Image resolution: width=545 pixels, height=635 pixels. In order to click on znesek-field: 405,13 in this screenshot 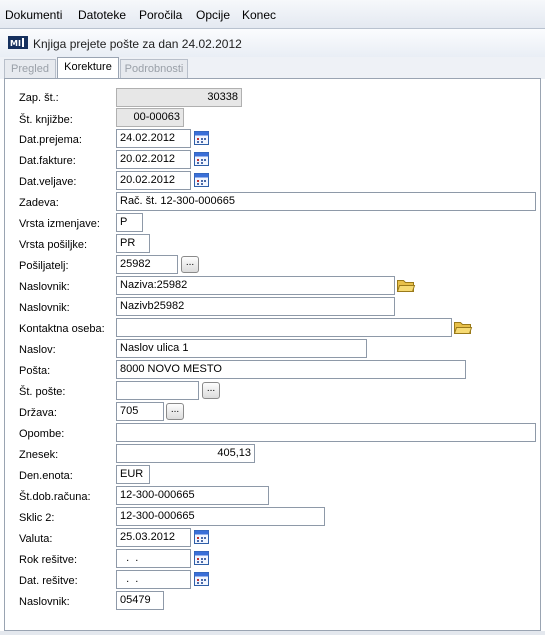, I will do `click(185, 453)`.